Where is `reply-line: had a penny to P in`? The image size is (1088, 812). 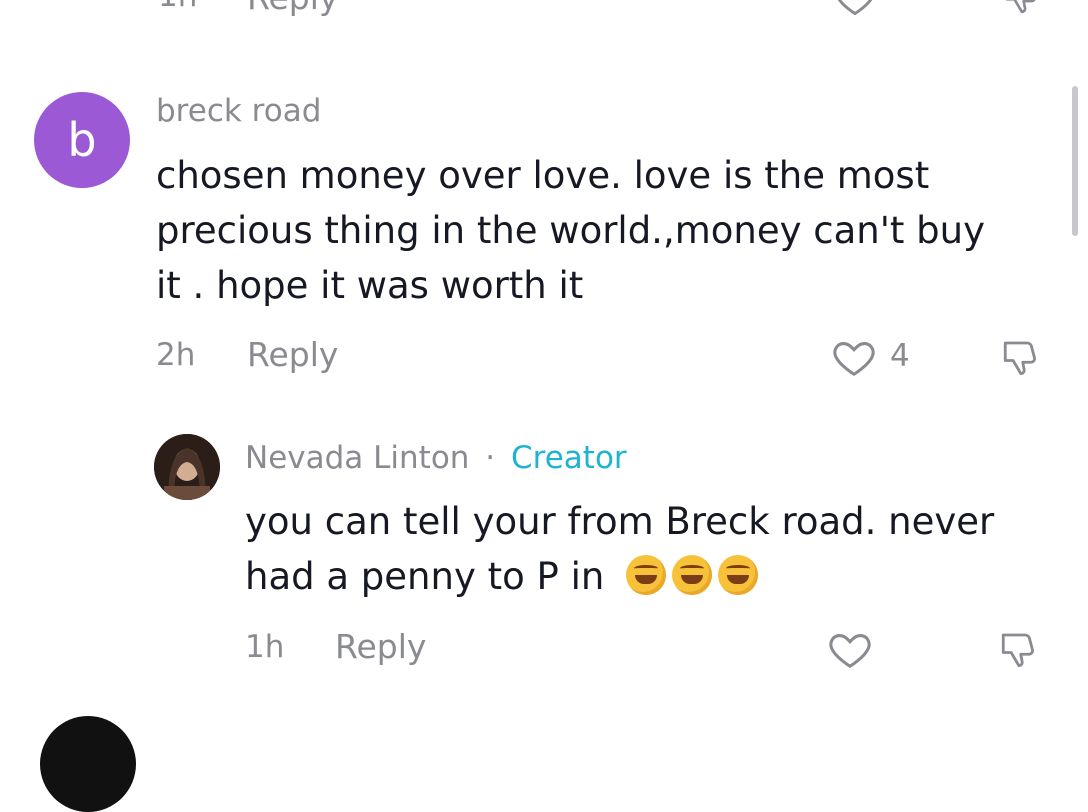 reply-line: had a penny to P in is located at coordinates (655, 576).